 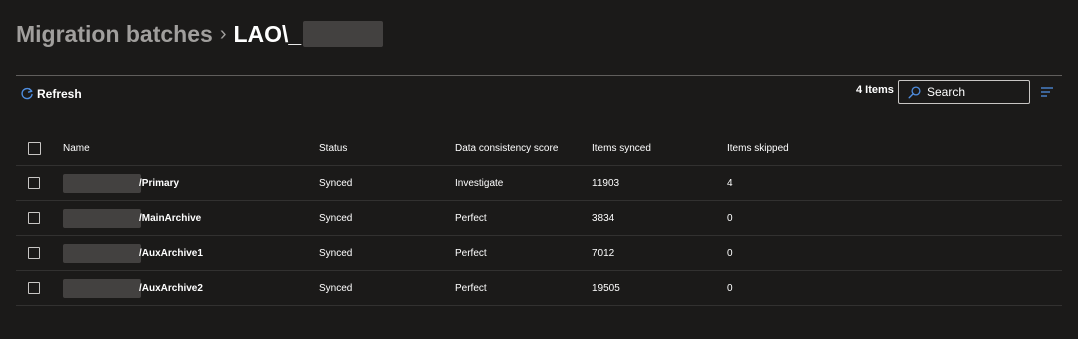 I want to click on table-row: /AuxArchive1 Synced Perfect 7012 0, so click(x=539, y=253).